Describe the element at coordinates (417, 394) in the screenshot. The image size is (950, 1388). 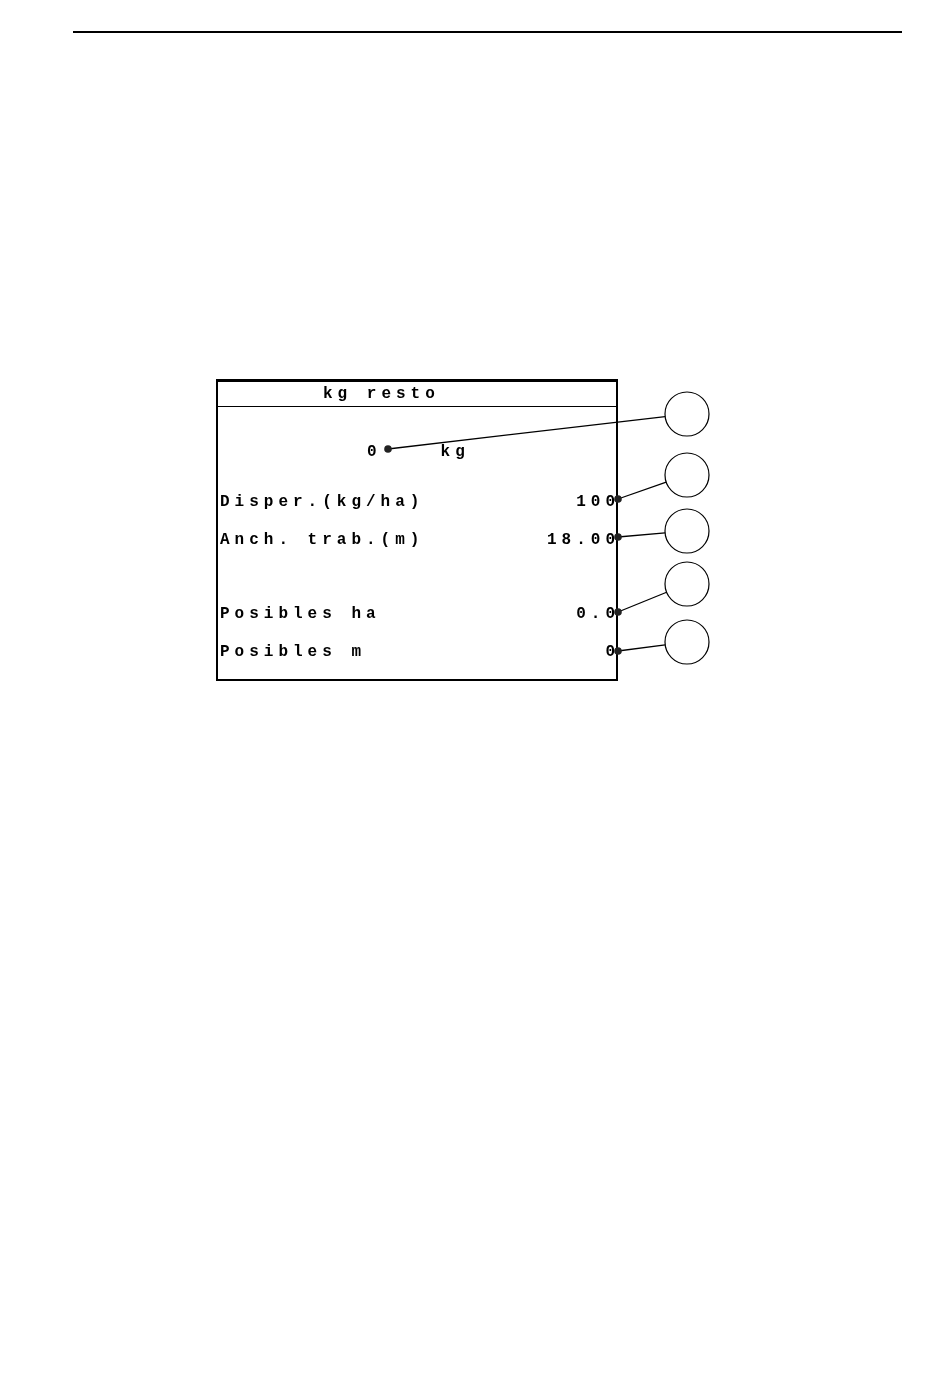
I see `display-title: kg resto` at that location.